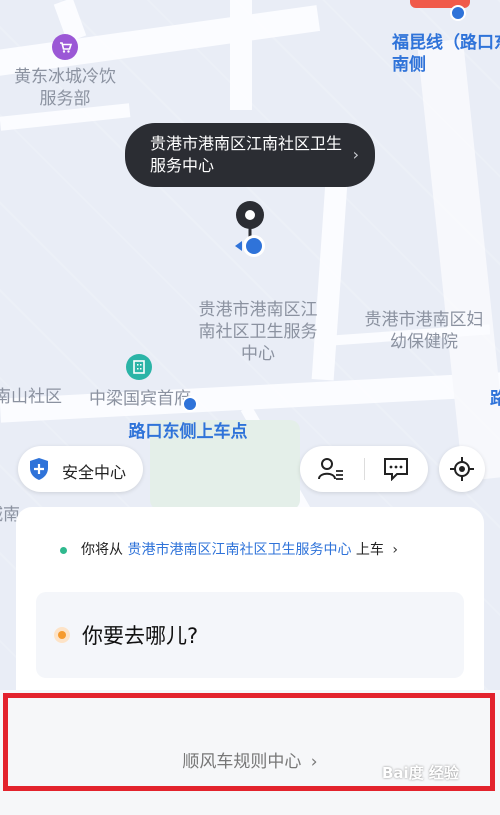 The image size is (500, 815). What do you see at coordinates (396, 471) in the screenshot?
I see `message-icon` at bounding box center [396, 471].